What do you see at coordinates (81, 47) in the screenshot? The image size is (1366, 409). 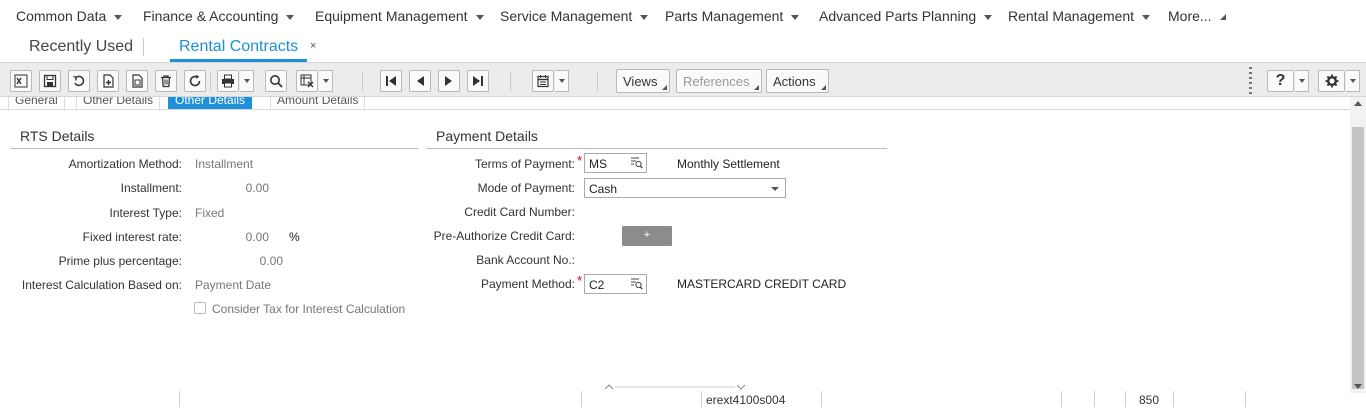 I see `tab-recently-used: Recently Used` at bounding box center [81, 47].